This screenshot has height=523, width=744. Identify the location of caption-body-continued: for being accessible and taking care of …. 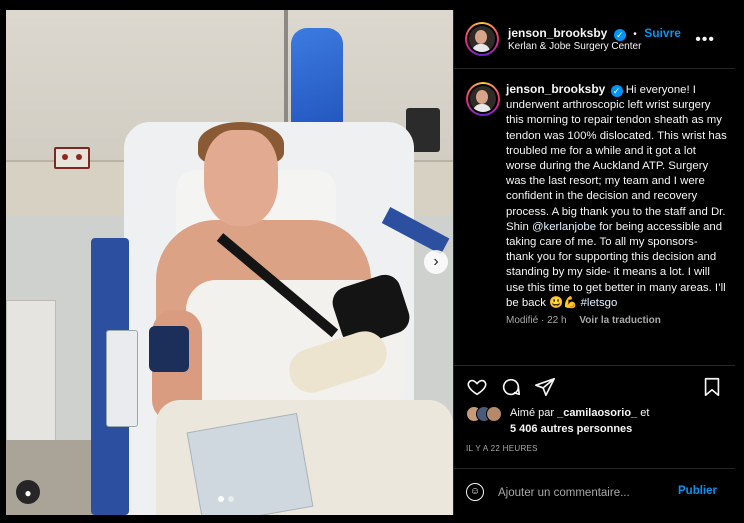
(616, 264).